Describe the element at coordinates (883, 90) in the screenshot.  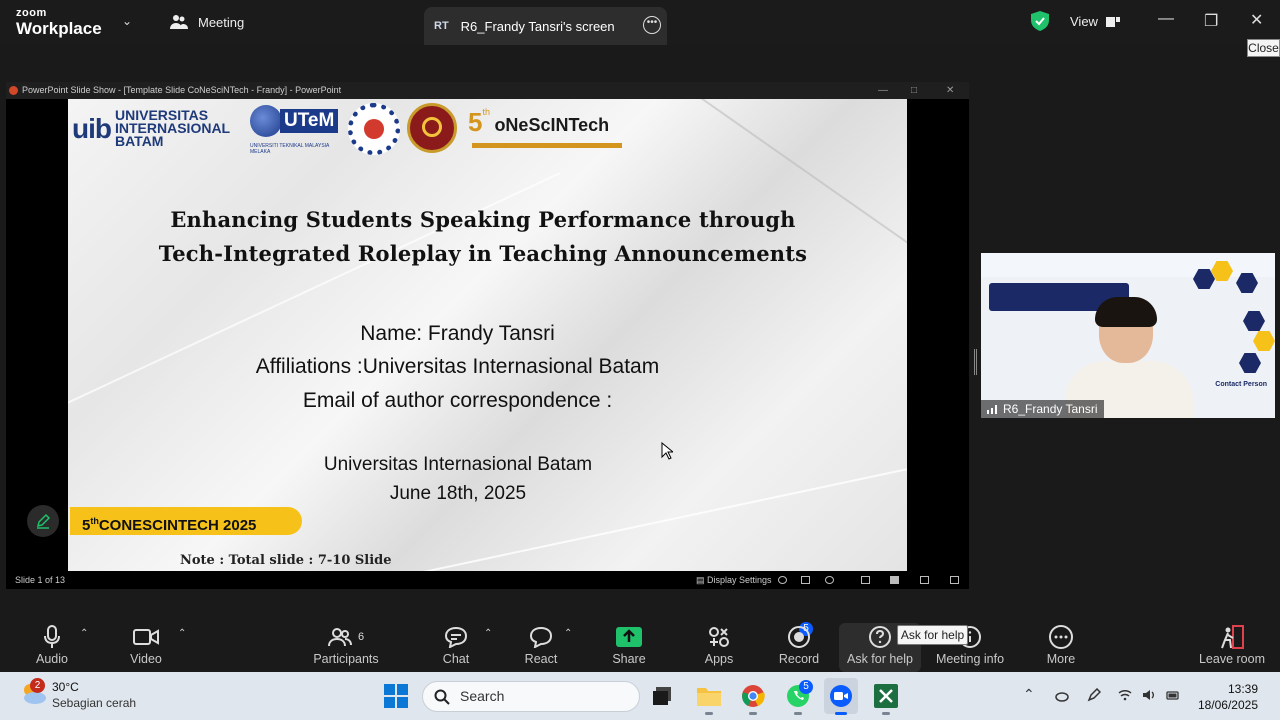
I see `ppt-minimize-icon: —` at that location.